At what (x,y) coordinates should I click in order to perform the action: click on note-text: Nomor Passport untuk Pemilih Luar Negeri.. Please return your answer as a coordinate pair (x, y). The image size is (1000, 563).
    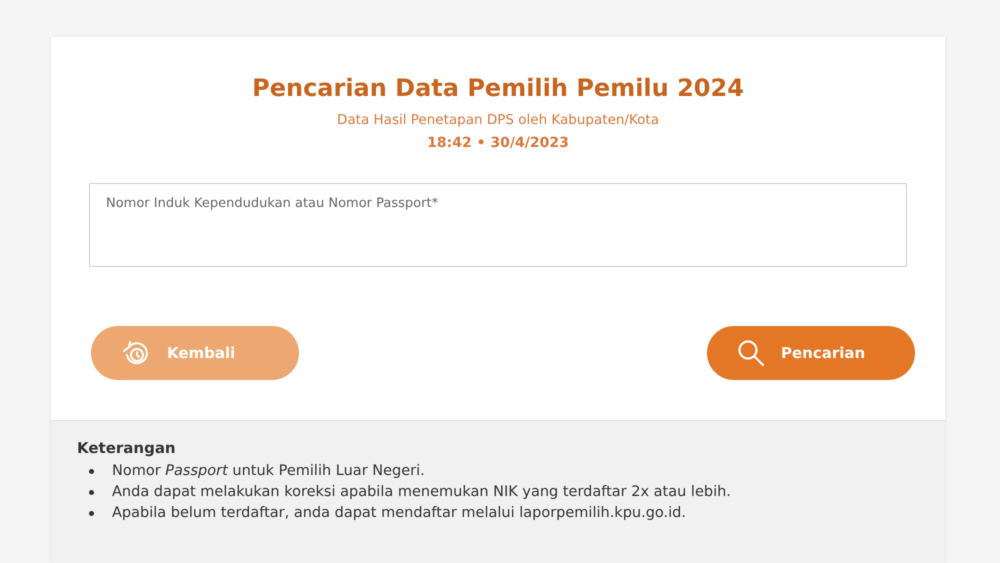
    Looking at the image, I should click on (268, 471).